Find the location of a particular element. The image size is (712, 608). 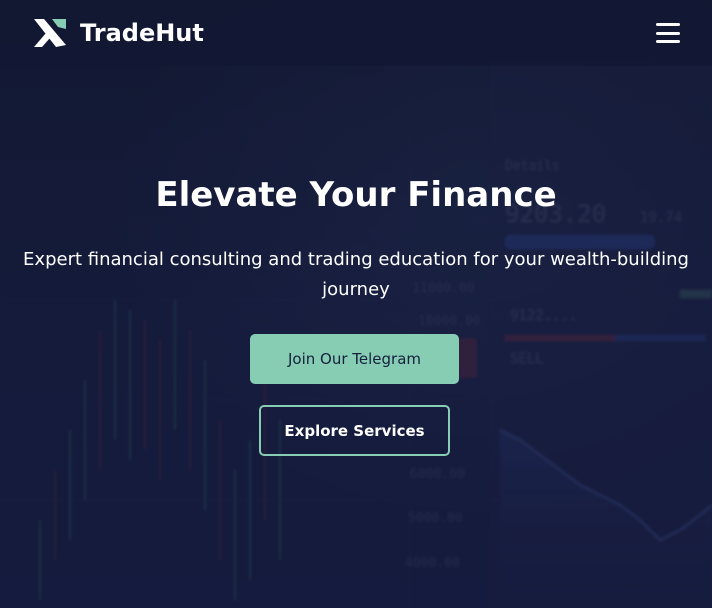

hero-headline: Elevate Your Finance is located at coordinates (356, 195).